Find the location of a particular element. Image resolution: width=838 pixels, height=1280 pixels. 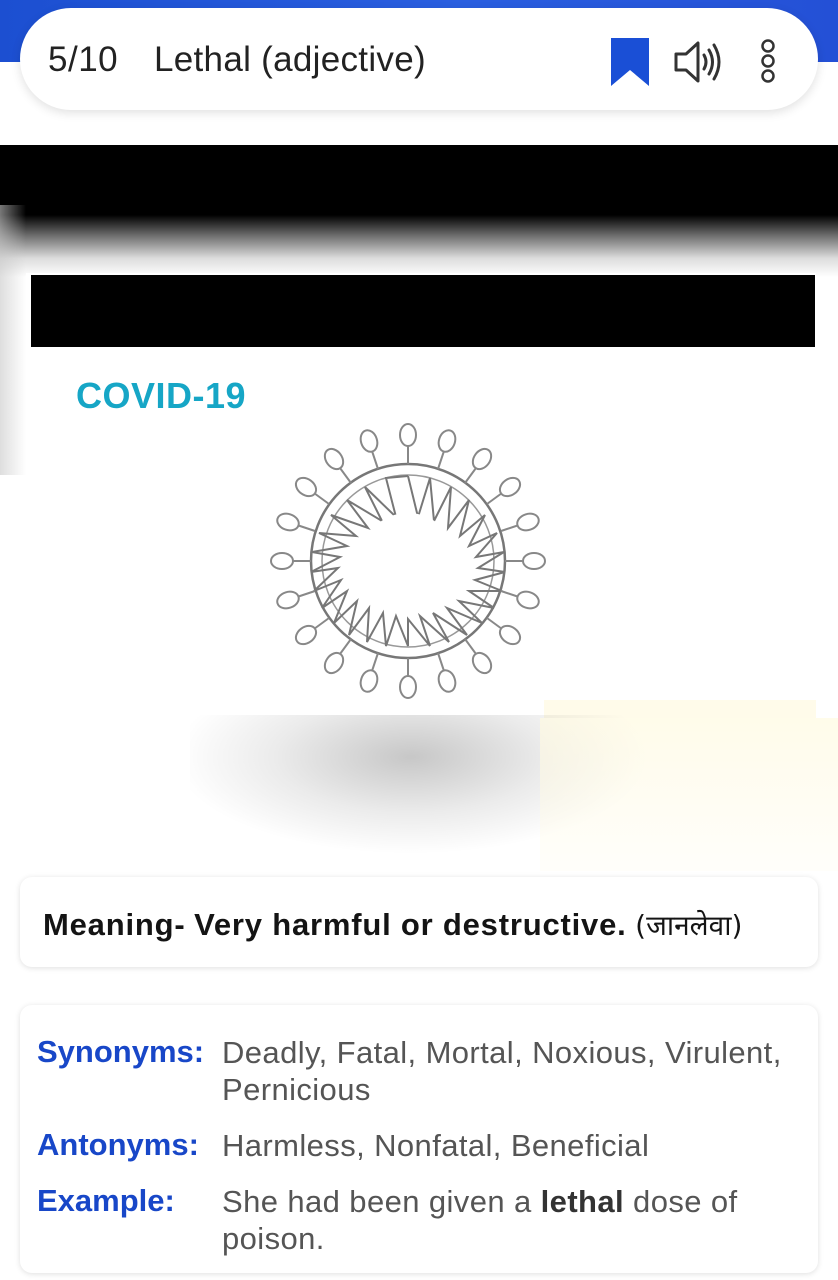

antonyms-value: Harmless, Nonfatal, Beneficial is located at coordinates (436, 1145).